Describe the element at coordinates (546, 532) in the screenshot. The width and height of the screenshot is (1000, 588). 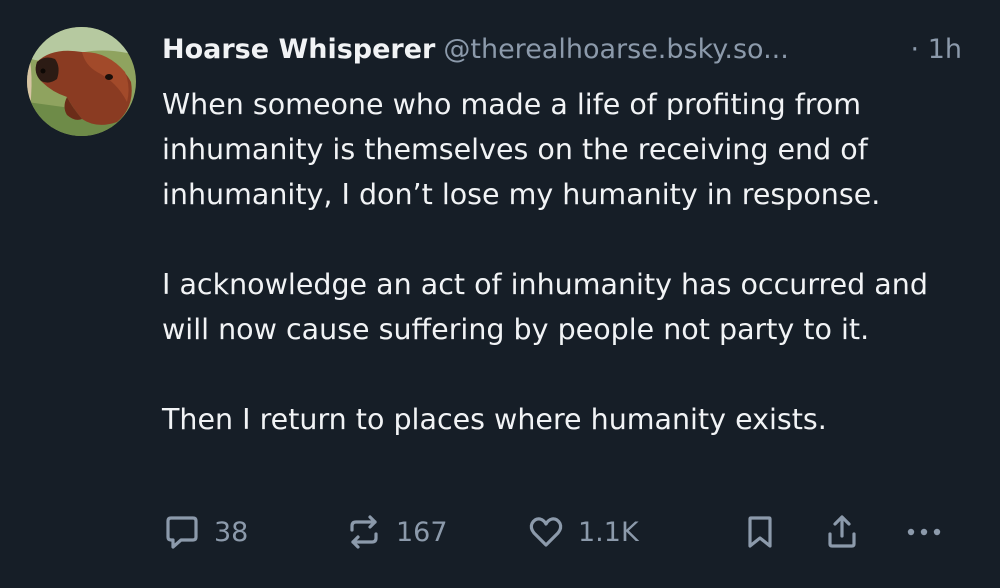
I see `heart-icon` at that location.